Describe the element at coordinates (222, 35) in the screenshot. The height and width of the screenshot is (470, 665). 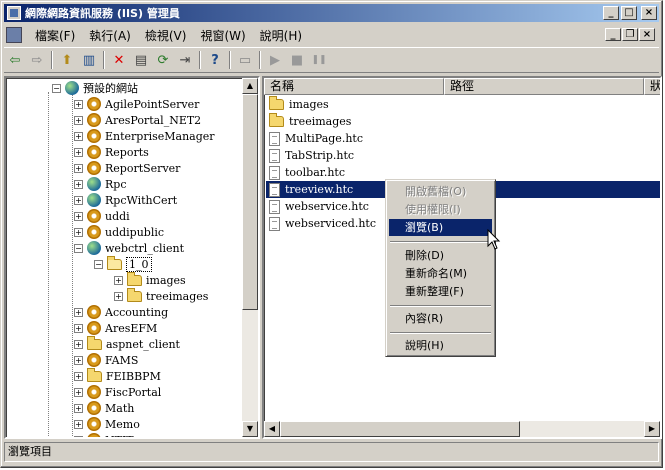
I see `menu-window: 視窗(W)` at that location.